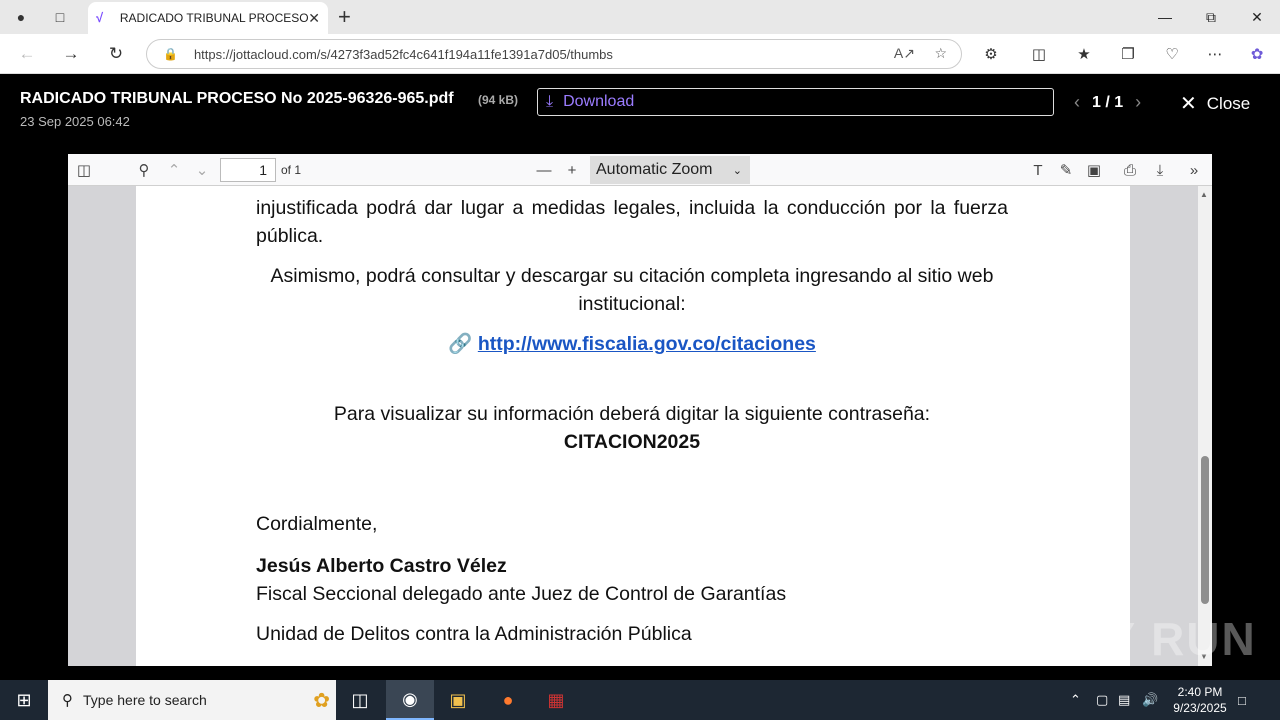 This screenshot has height=720, width=1280. Describe the element at coordinates (458, 700) in the screenshot. I see `file-explorer-icon: ▣` at that location.